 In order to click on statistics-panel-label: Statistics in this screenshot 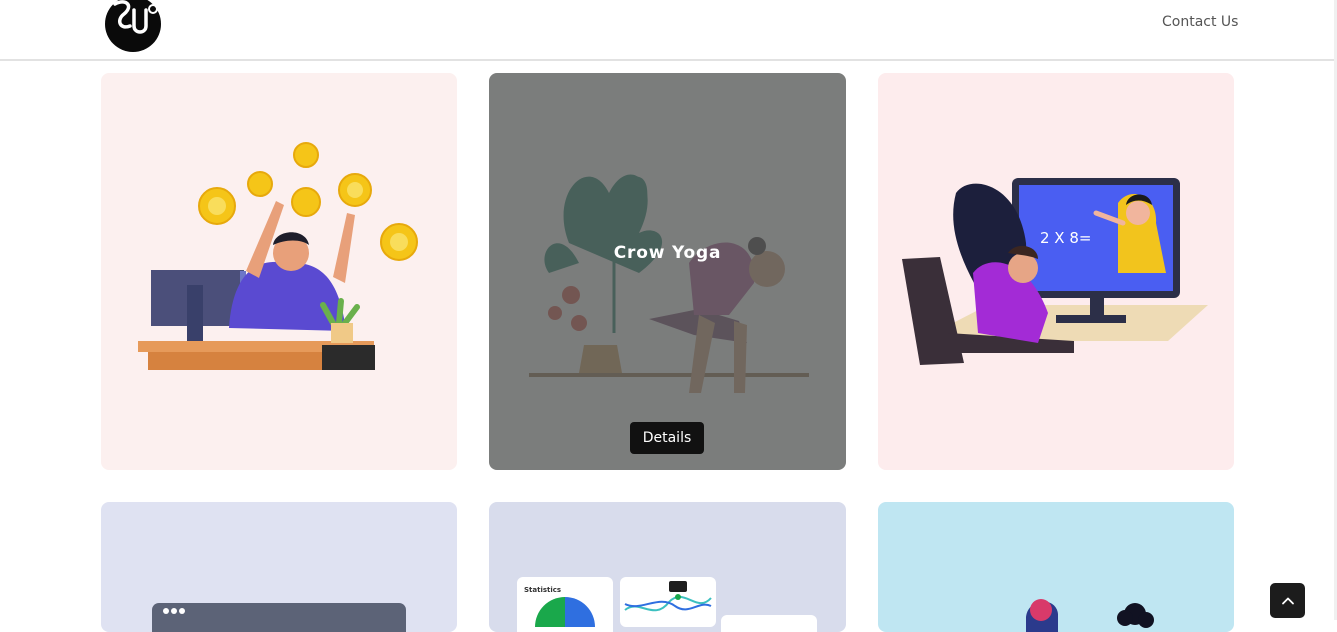, I will do `click(542, 590)`.